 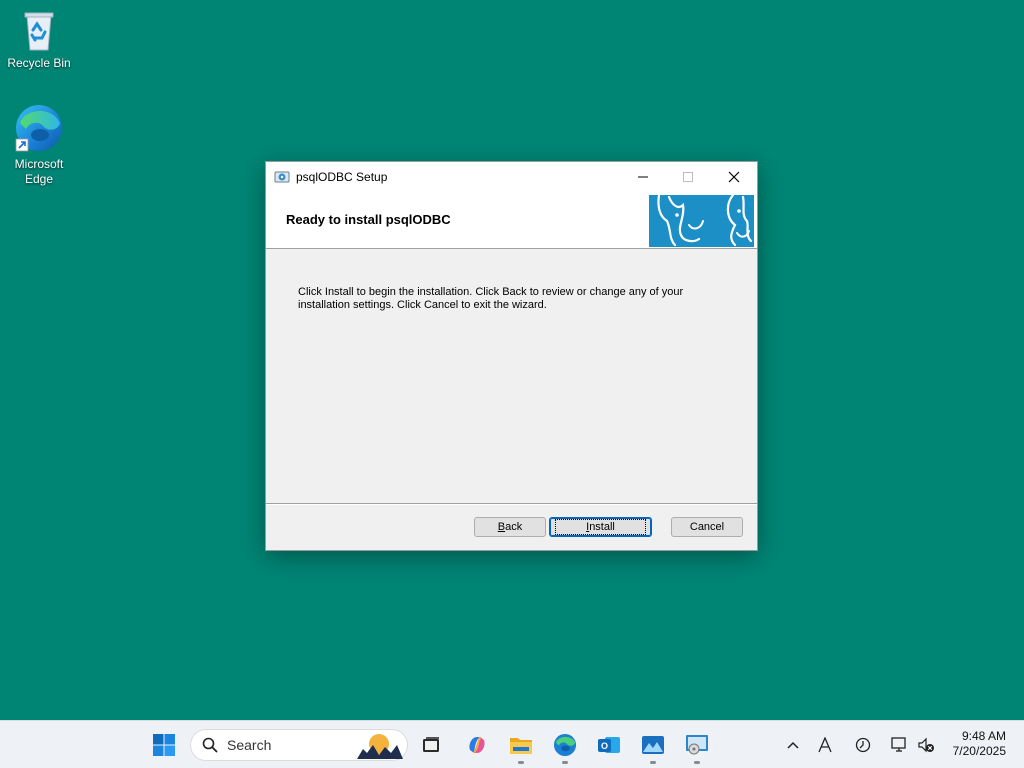 What do you see at coordinates (511, 220) in the screenshot?
I see `wizard-header: Ready to install psqlODBC` at bounding box center [511, 220].